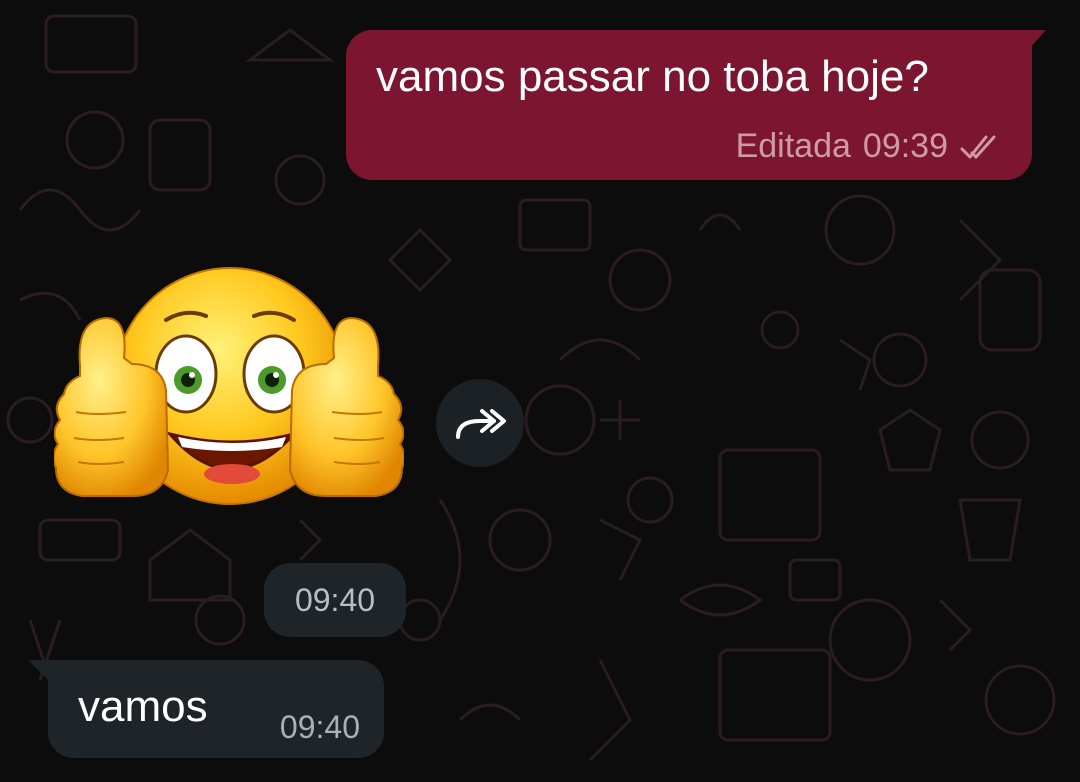  I want to click on thumbs-up-smiley-sticker, so click(229, 390).